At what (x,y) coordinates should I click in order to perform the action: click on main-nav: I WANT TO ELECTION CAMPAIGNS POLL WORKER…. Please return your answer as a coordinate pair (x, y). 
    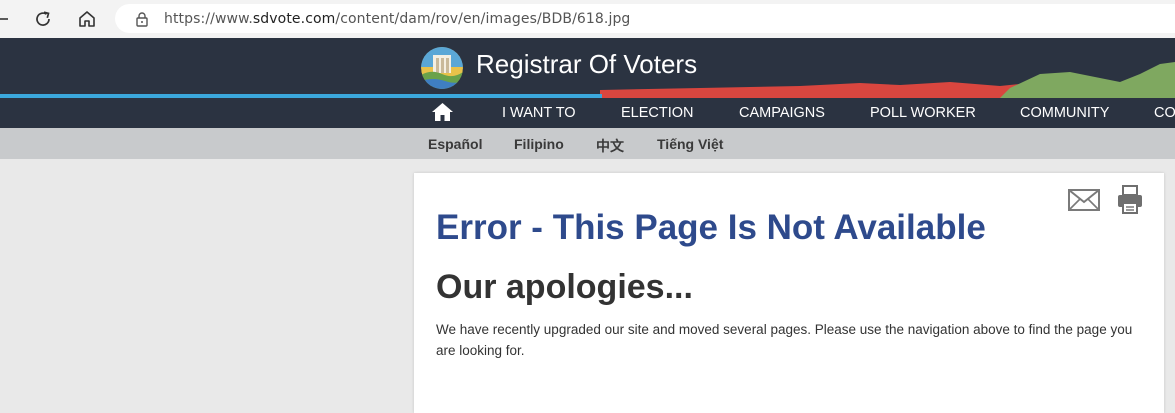
    Looking at the image, I should click on (587, 113).